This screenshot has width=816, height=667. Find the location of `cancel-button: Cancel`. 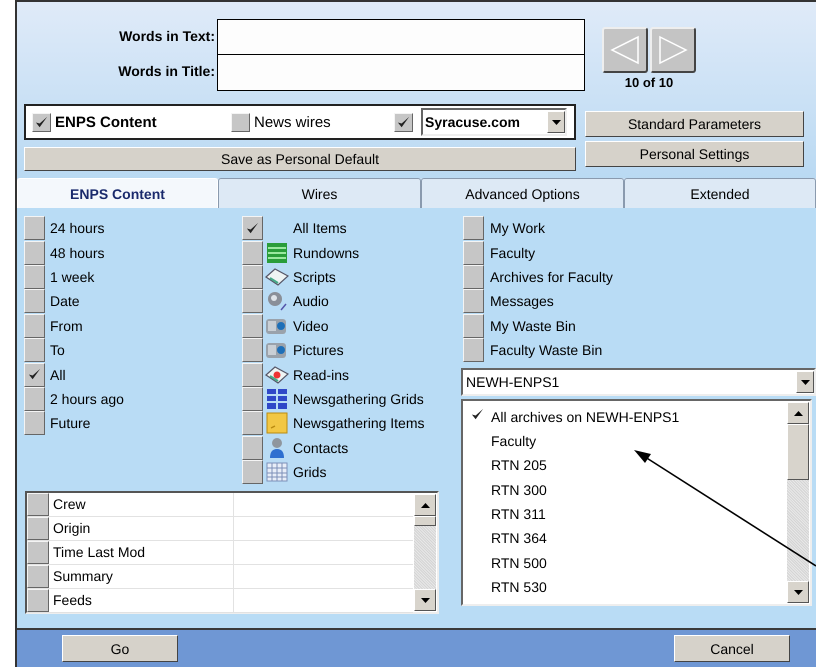

cancel-button: Cancel is located at coordinates (732, 648).